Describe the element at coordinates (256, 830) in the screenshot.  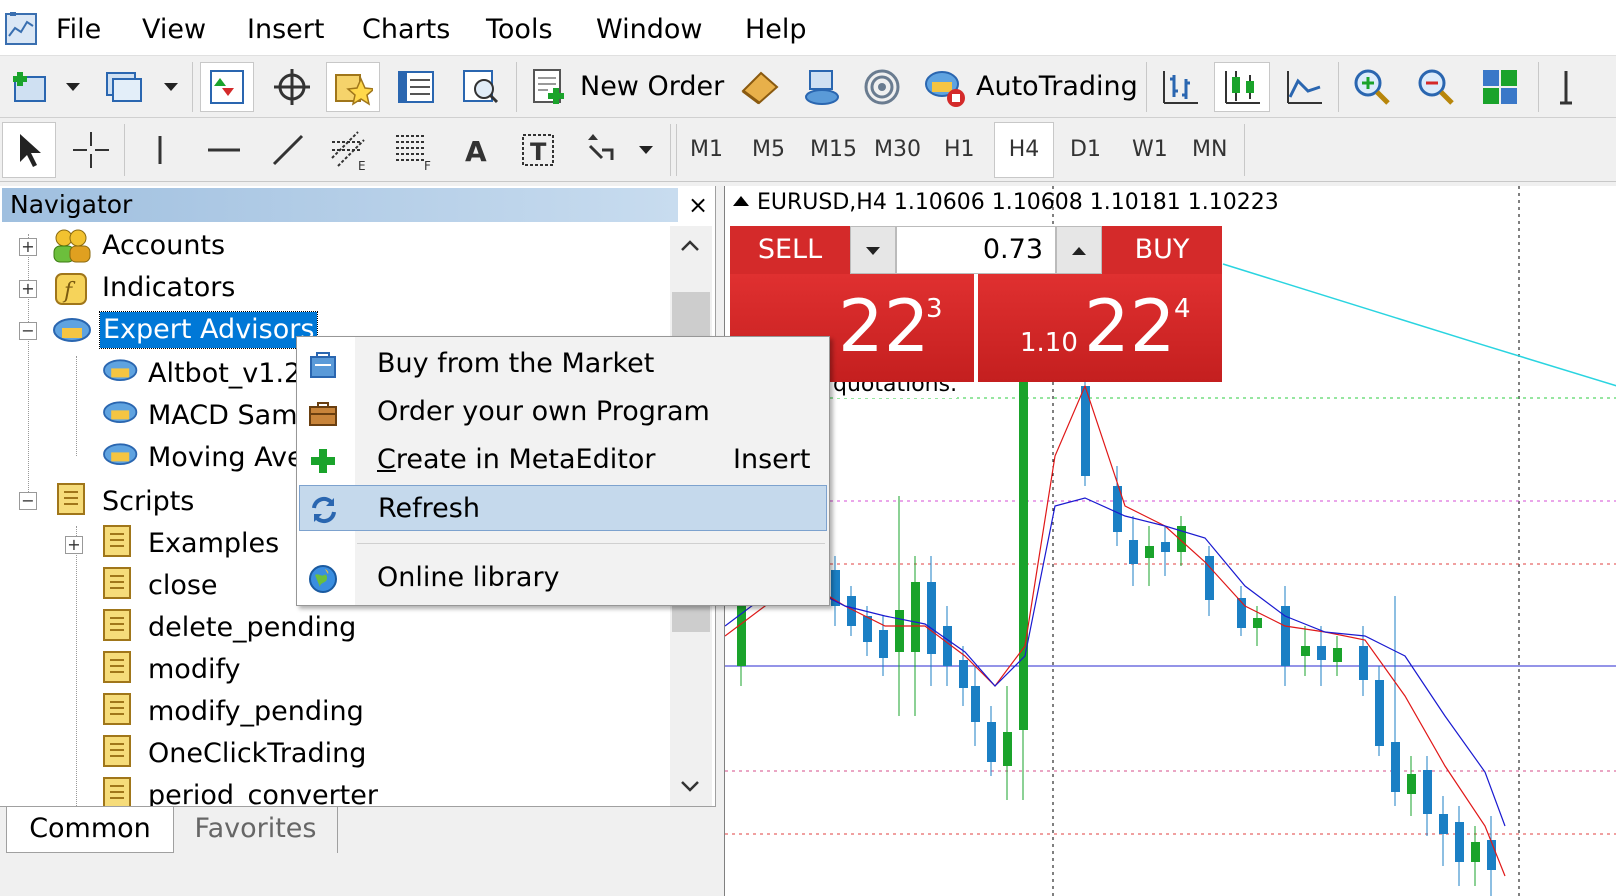
I see `tab-favorites: Favorites` at that location.